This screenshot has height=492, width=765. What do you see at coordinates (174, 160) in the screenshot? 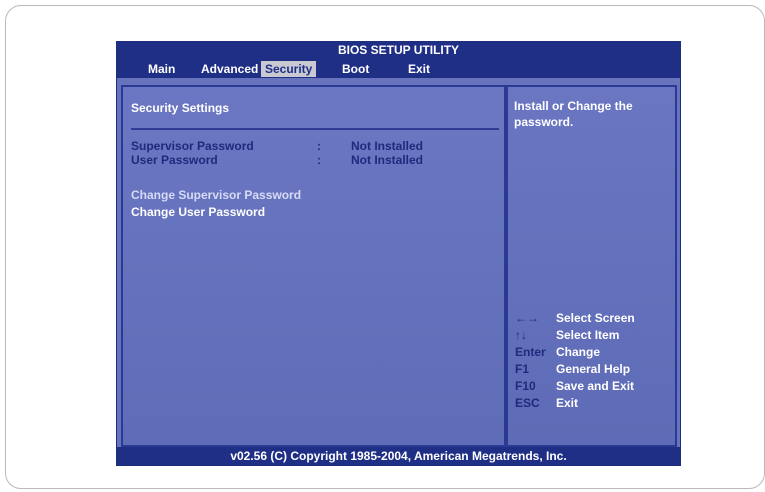
I see `user-password-label: User Password` at bounding box center [174, 160].